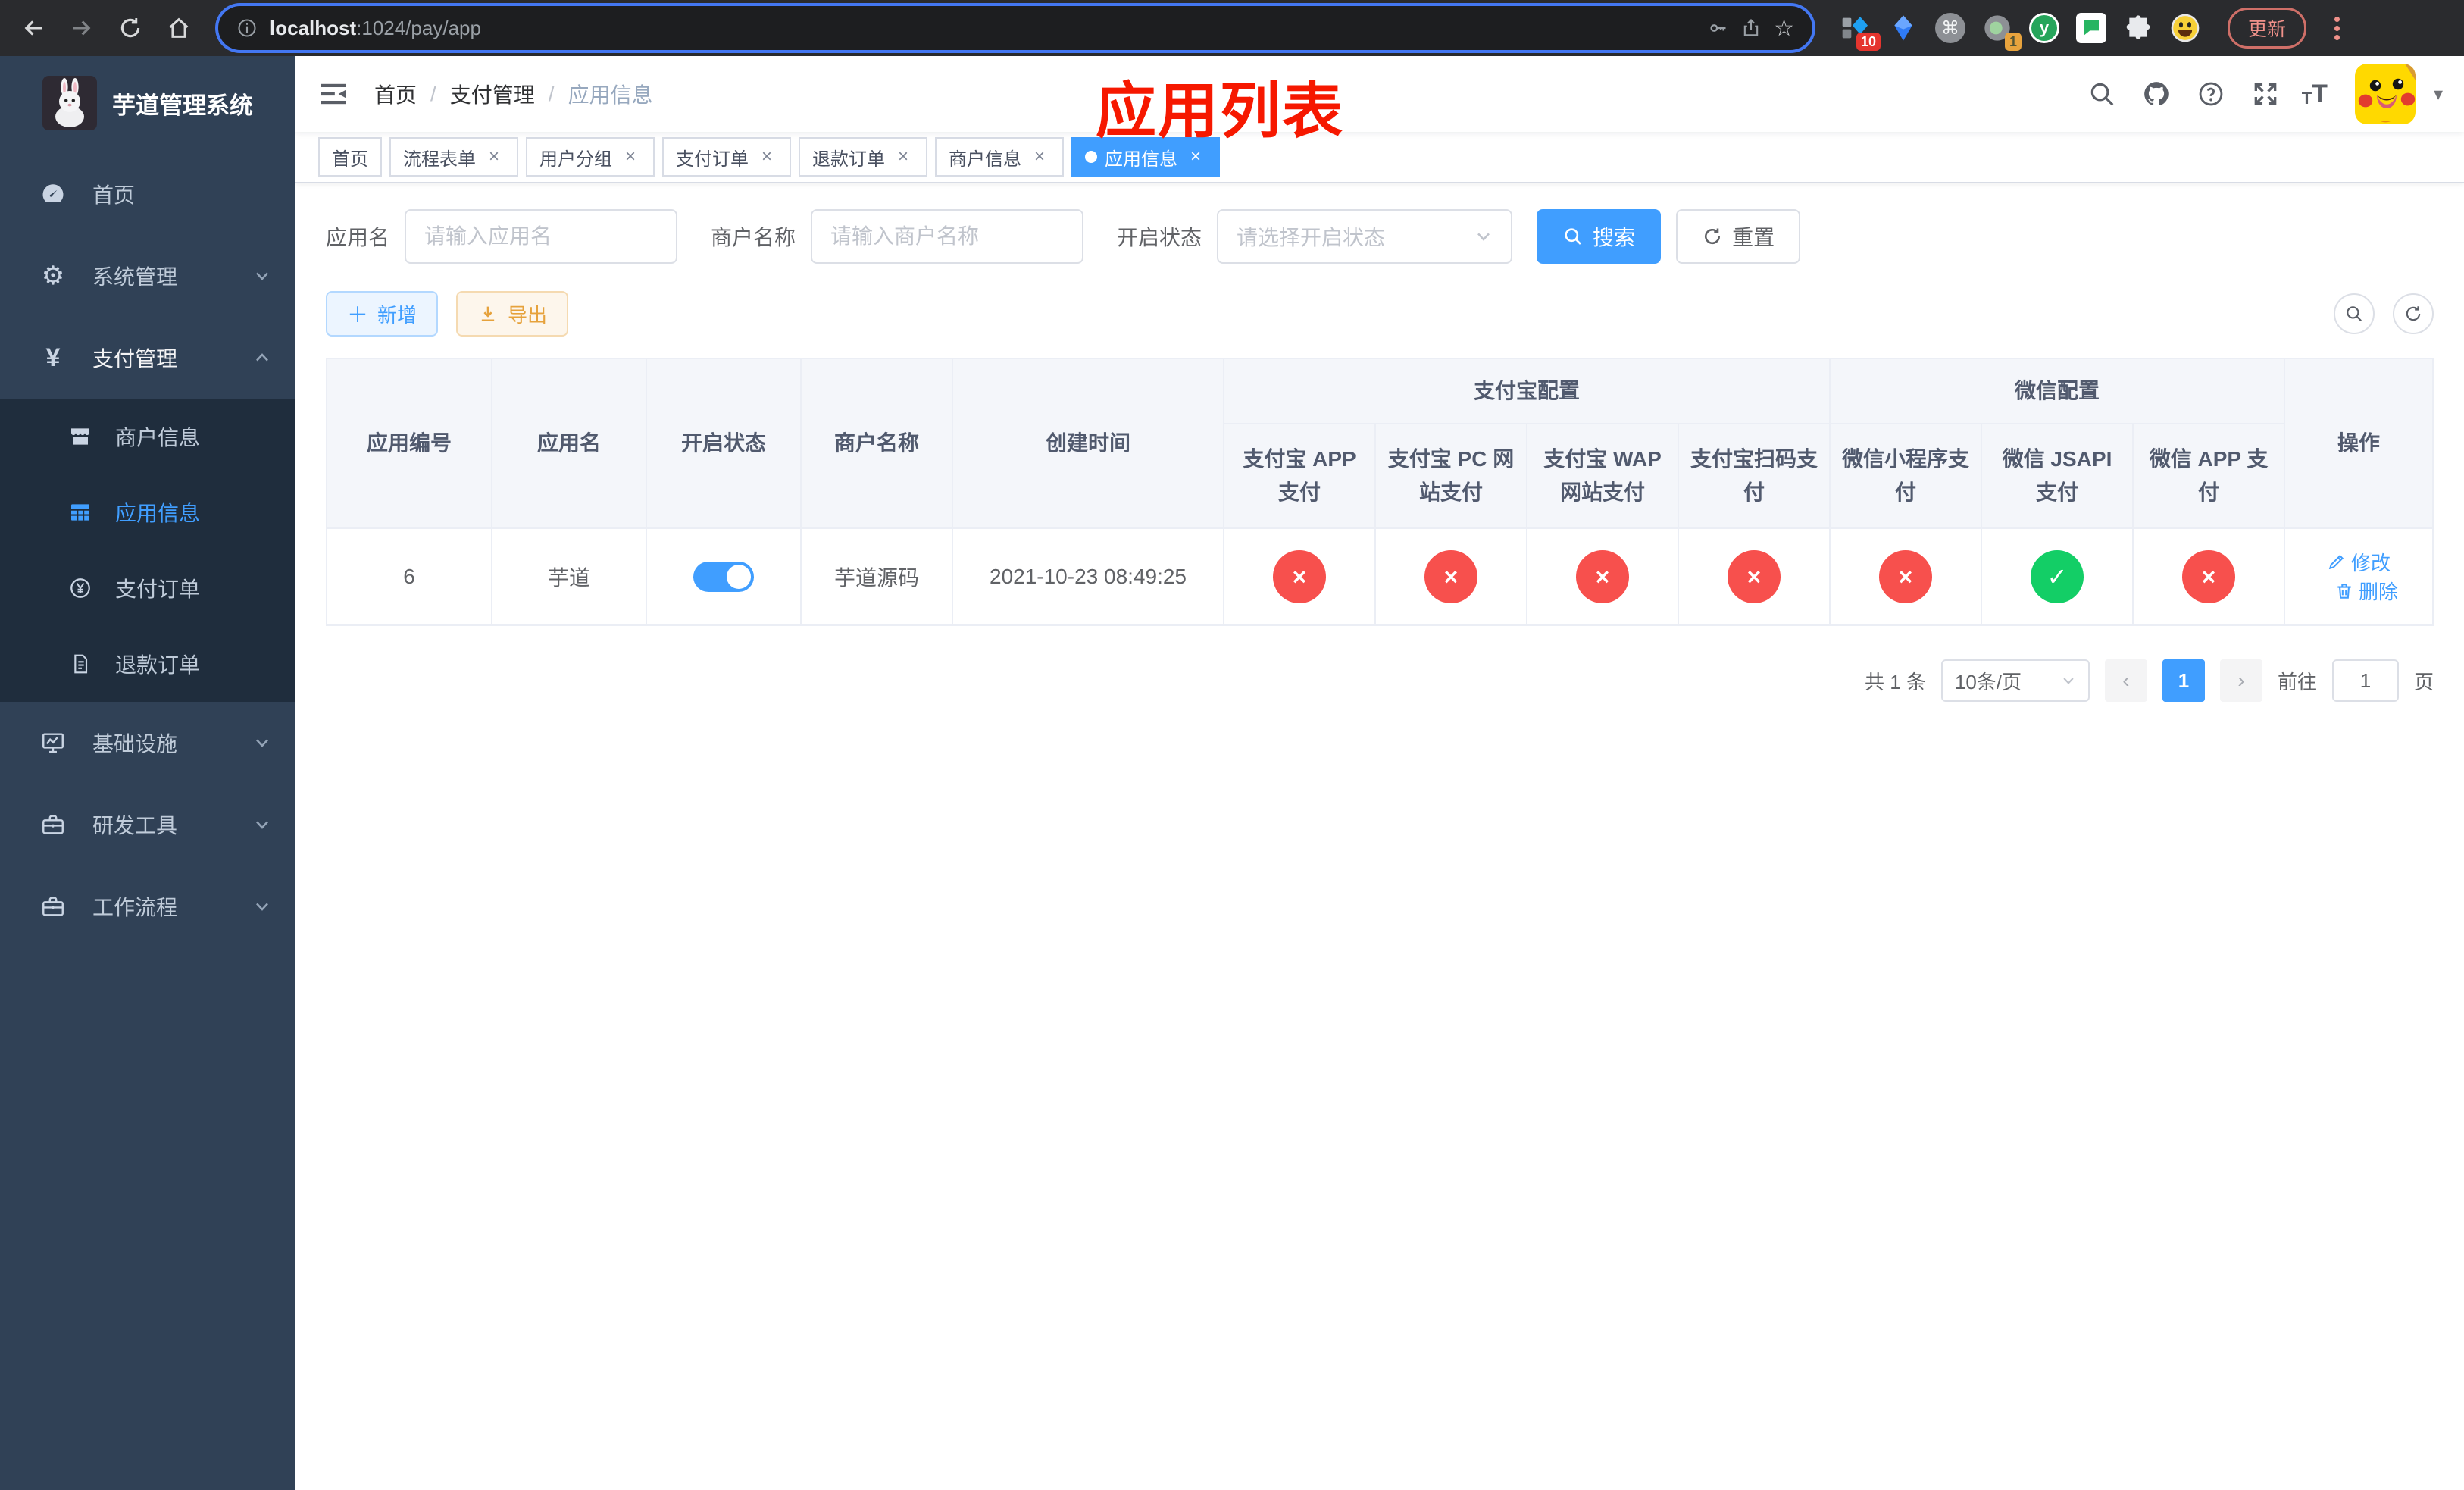  What do you see at coordinates (1751, 28) in the screenshot?
I see `share-icon` at bounding box center [1751, 28].